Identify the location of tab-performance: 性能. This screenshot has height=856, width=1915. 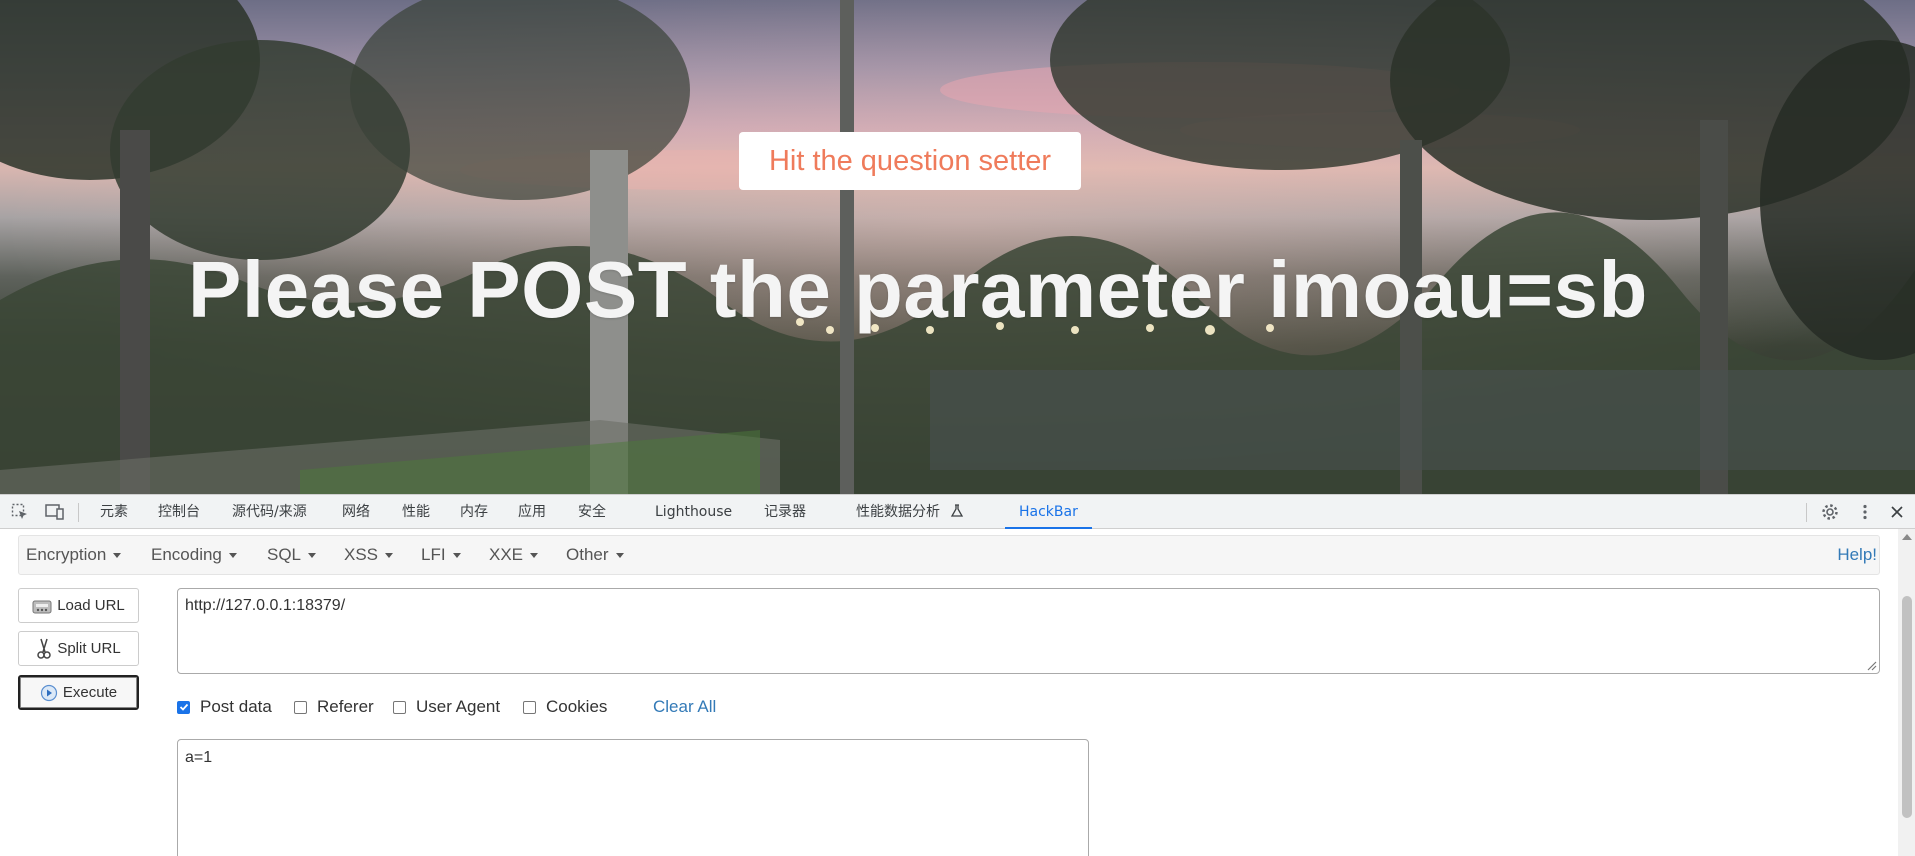
(416, 512).